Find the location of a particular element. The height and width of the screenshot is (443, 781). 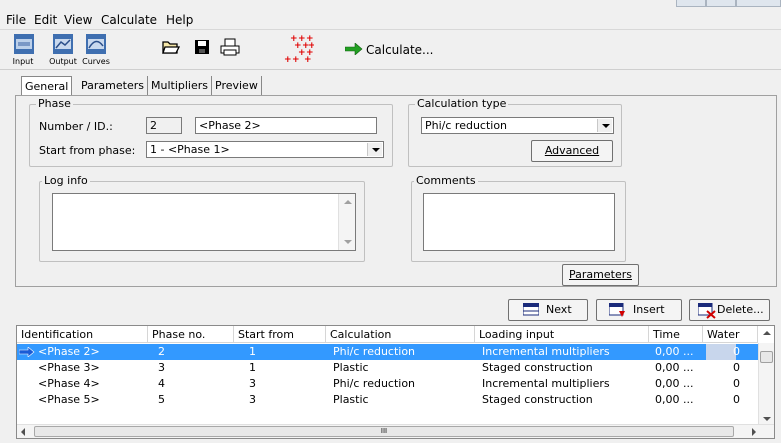

parameters-button-label: Parameters is located at coordinates (600, 274).